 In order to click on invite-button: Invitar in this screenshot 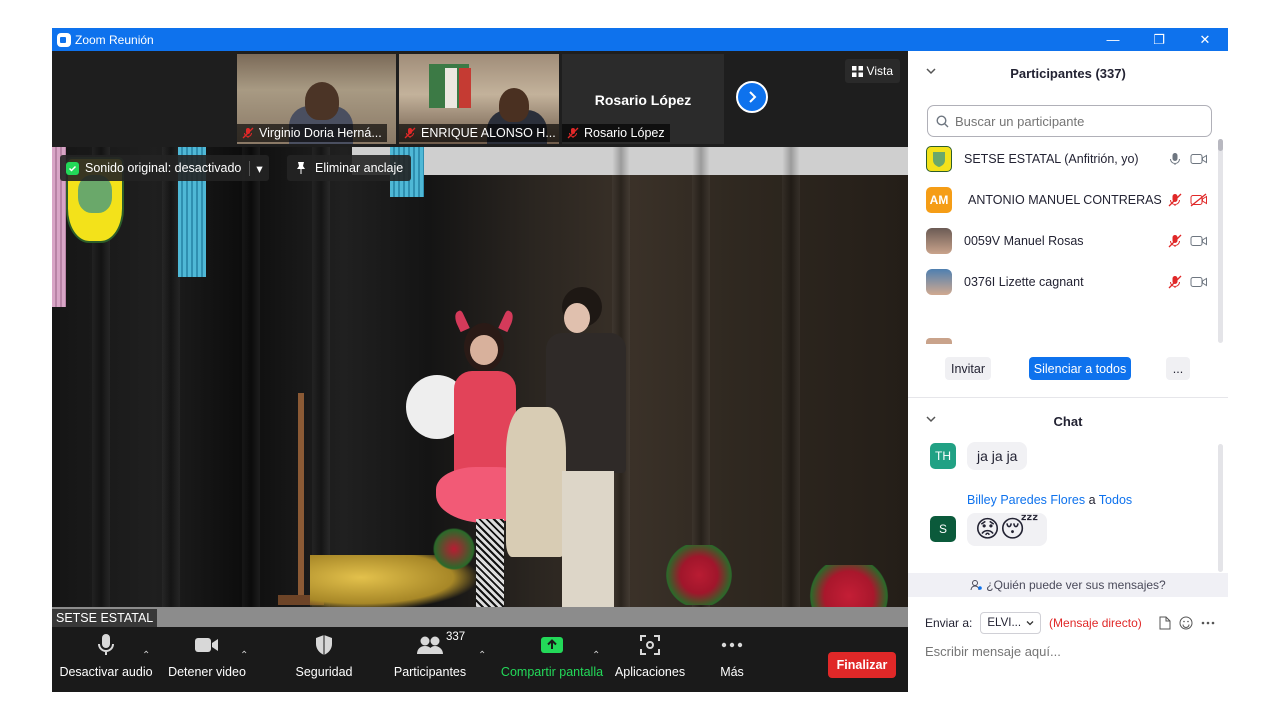, I will do `click(968, 368)`.